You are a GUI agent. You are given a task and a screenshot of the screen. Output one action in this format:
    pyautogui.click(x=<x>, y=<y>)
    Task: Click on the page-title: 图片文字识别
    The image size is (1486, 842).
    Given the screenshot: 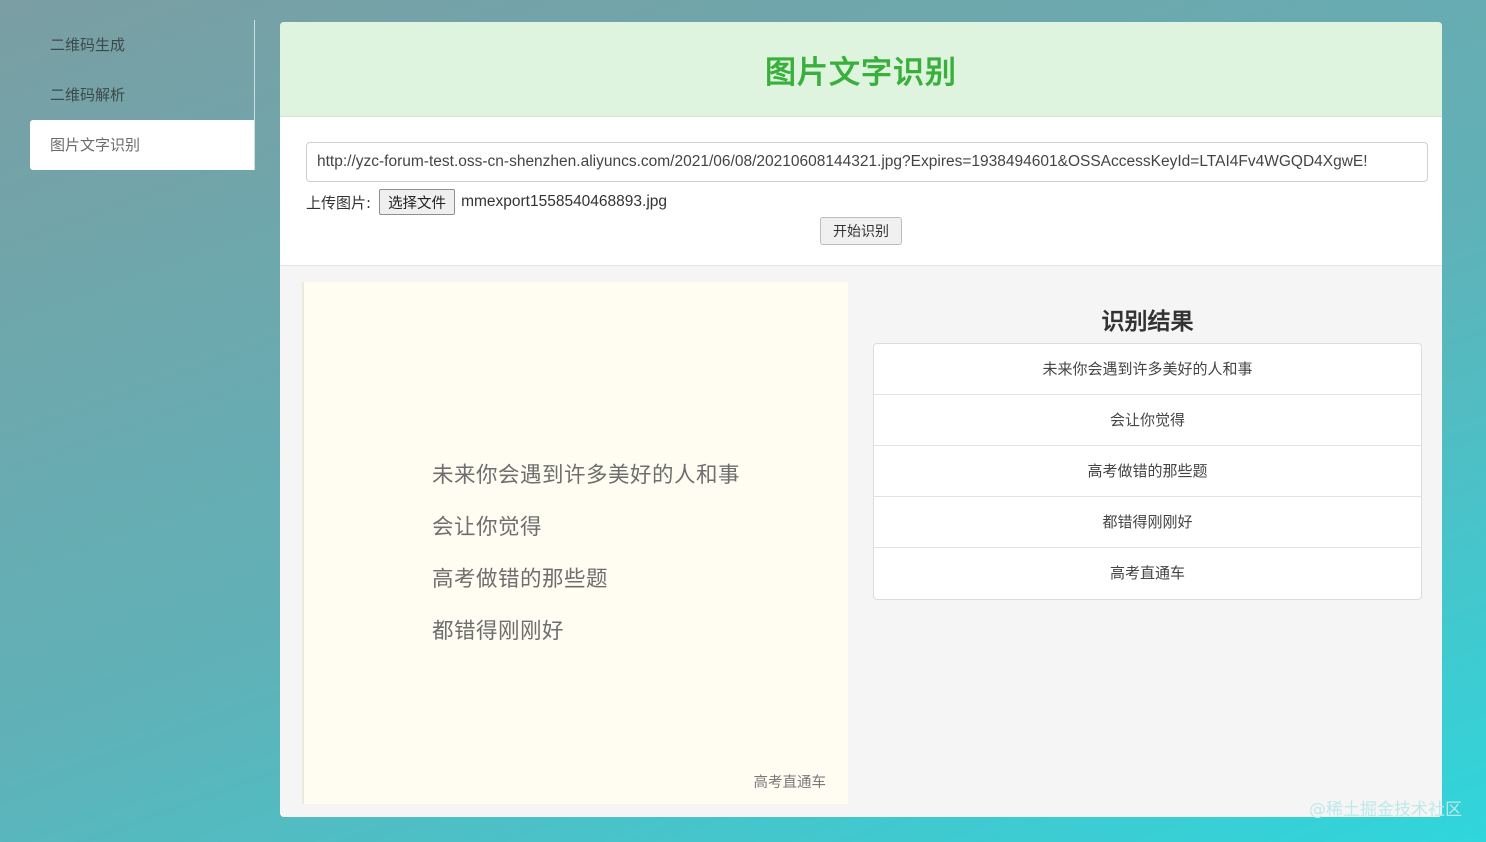 What is the action you would take?
    pyautogui.click(x=861, y=72)
    